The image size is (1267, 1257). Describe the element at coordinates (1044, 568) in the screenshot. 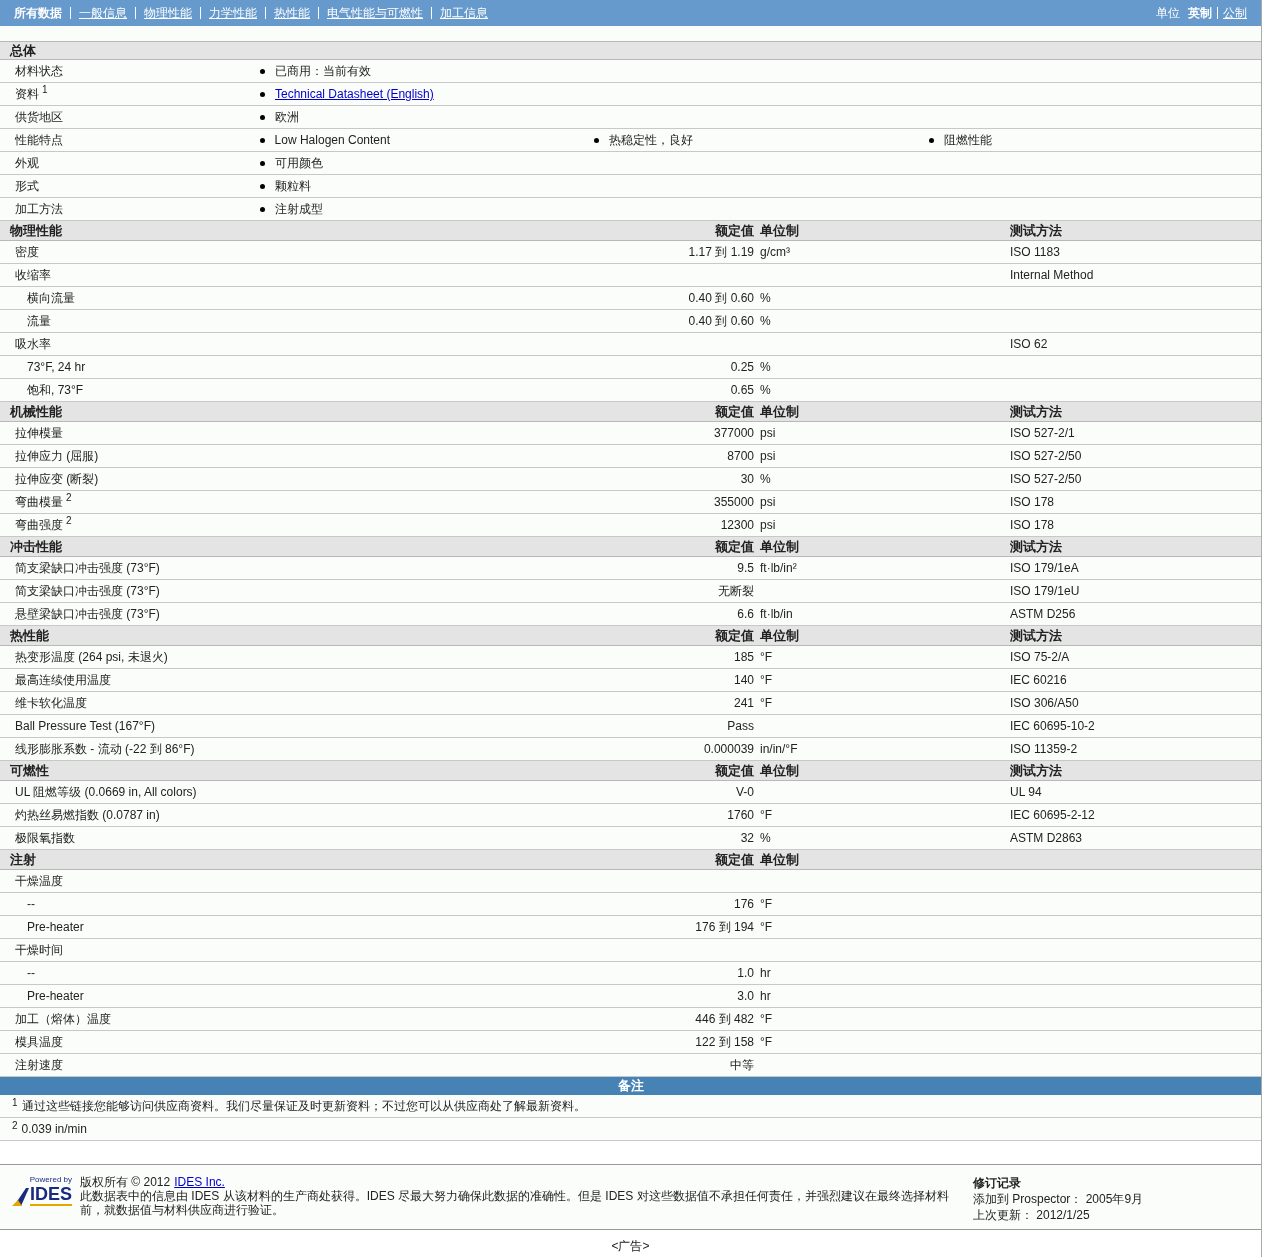

I see `test-method: ISO 179/1eA` at that location.